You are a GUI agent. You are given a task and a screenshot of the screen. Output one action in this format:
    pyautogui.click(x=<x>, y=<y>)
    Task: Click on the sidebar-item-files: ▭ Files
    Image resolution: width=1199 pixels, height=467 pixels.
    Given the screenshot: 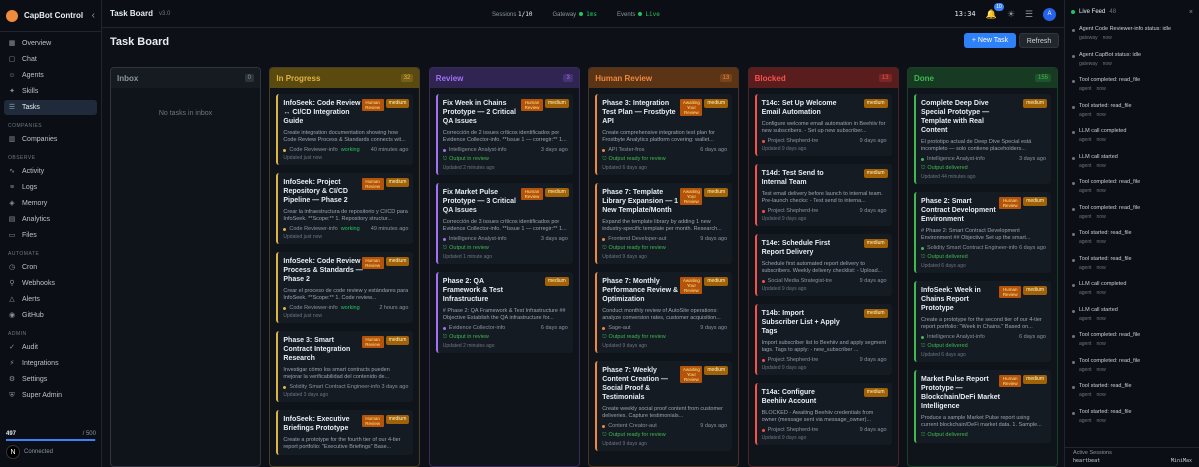 What is the action you would take?
    pyautogui.click(x=50, y=235)
    